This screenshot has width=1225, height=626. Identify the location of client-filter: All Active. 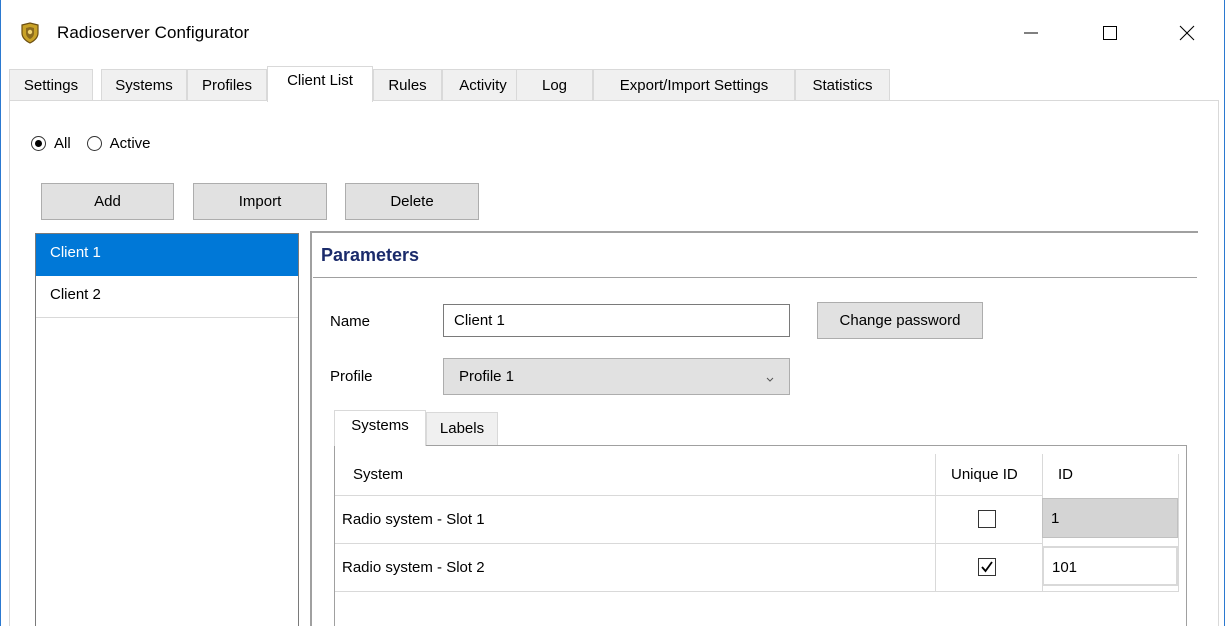
(99, 143).